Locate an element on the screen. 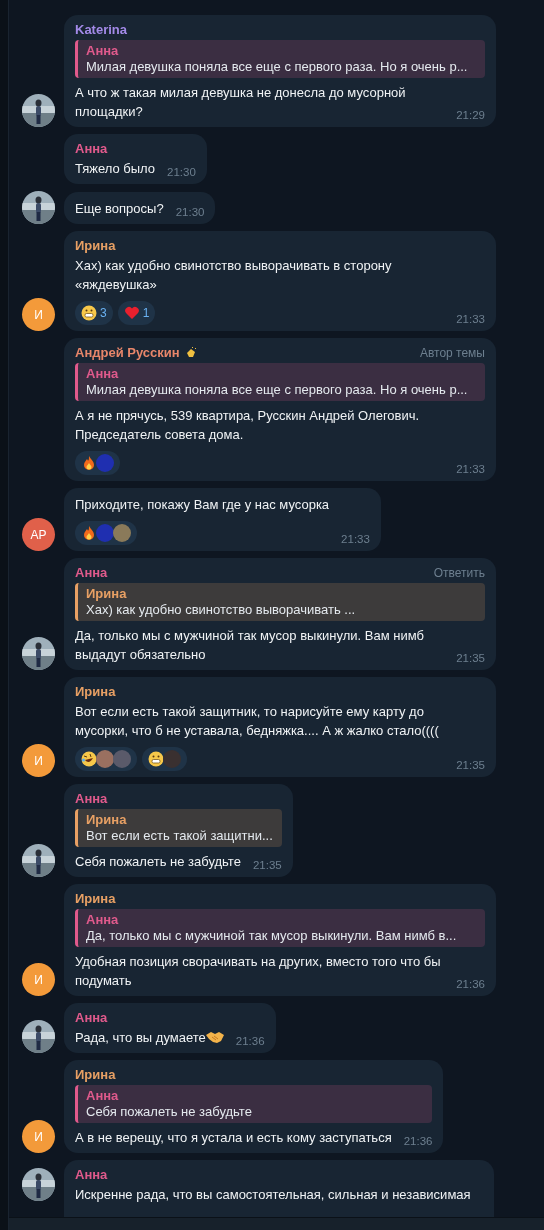 This screenshot has width=544, height=1230. message-text: Тяжело было is located at coordinates (115, 168).